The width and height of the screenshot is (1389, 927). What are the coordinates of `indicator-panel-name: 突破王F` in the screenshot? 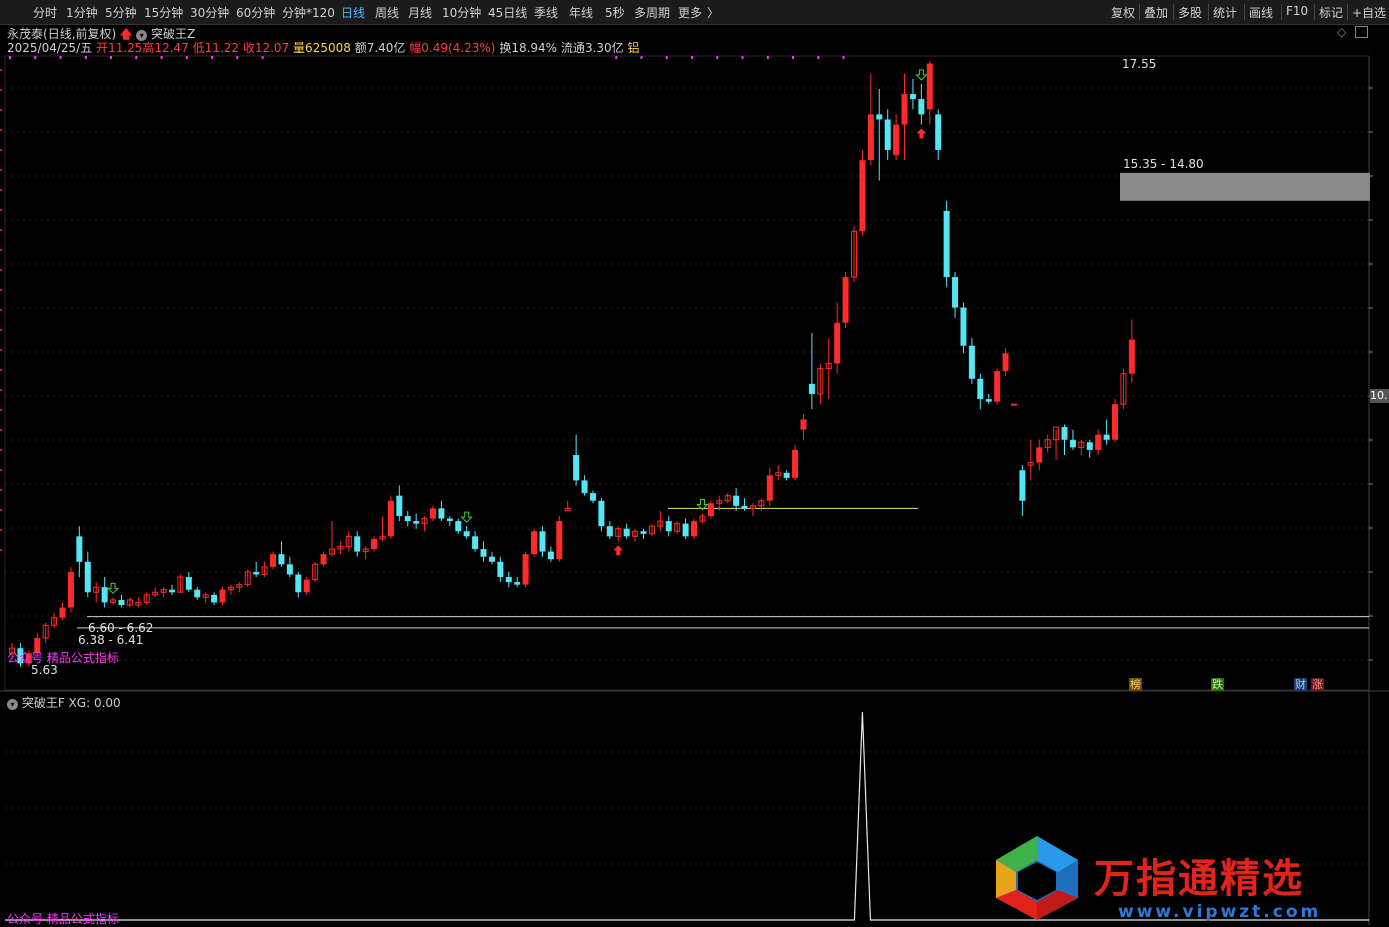 It's located at (43, 703).